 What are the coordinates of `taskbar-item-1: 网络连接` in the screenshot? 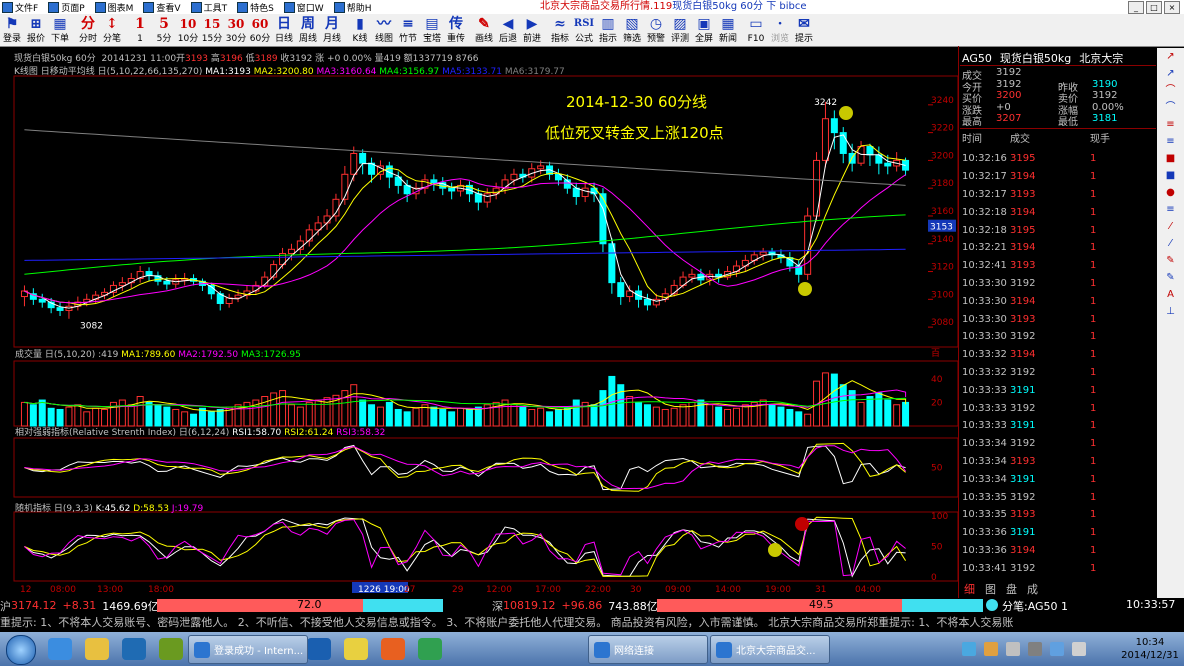 It's located at (648, 649).